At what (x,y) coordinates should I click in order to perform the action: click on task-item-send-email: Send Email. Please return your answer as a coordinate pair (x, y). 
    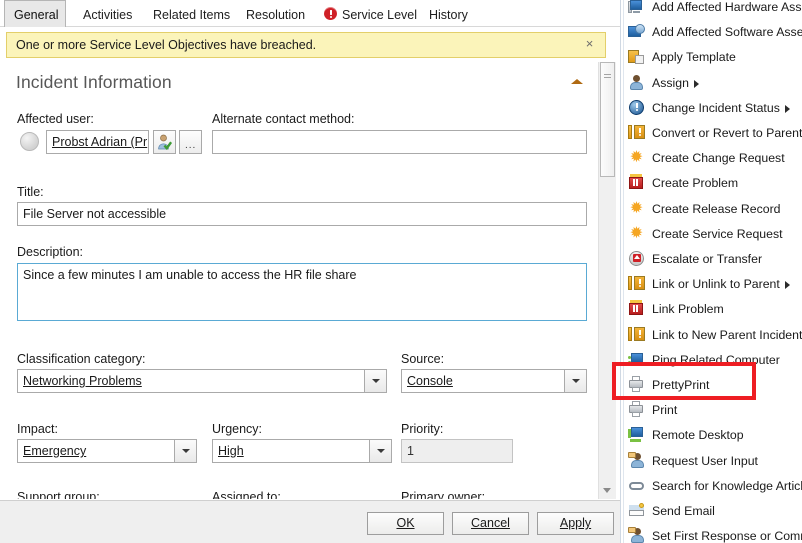
    Looking at the image, I should click on (714, 511).